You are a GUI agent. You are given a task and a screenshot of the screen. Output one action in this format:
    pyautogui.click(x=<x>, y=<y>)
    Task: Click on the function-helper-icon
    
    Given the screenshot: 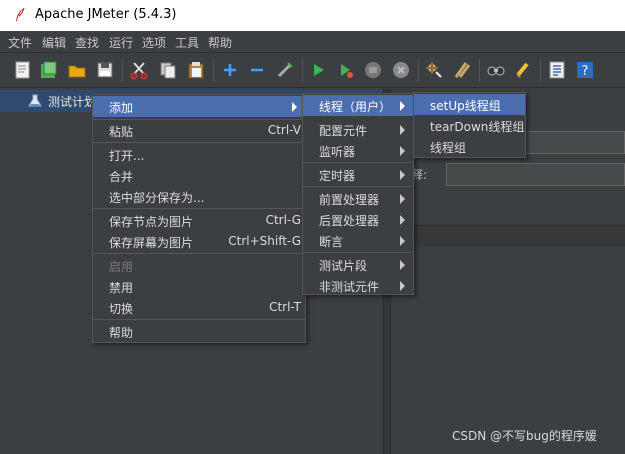 What is the action you would take?
    pyautogui.click(x=557, y=70)
    